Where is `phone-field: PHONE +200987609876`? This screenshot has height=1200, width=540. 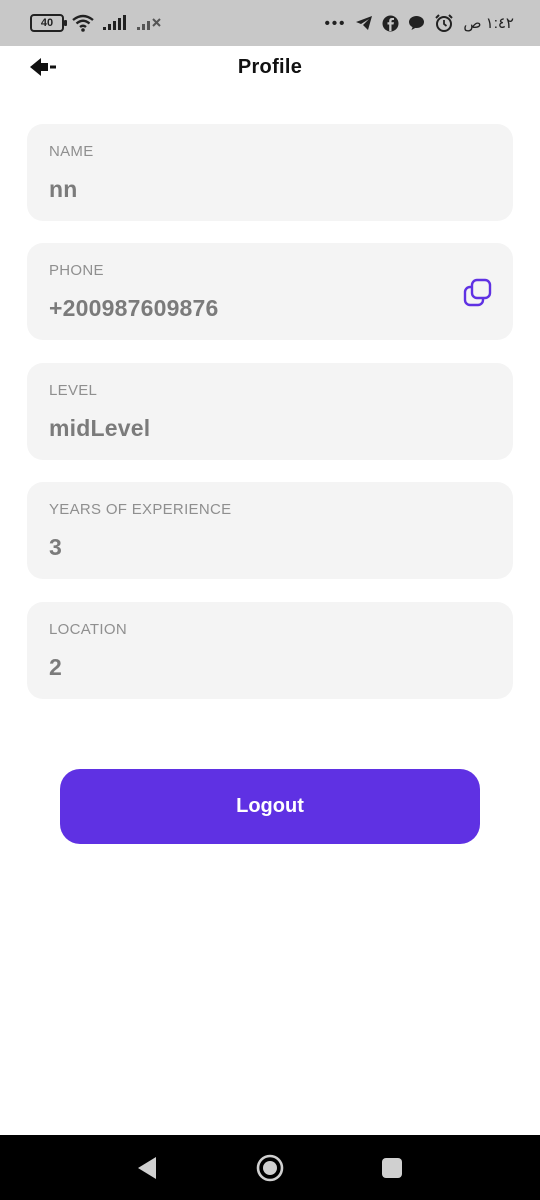 phone-field: PHONE +200987609876 is located at coordinates (270, 291).